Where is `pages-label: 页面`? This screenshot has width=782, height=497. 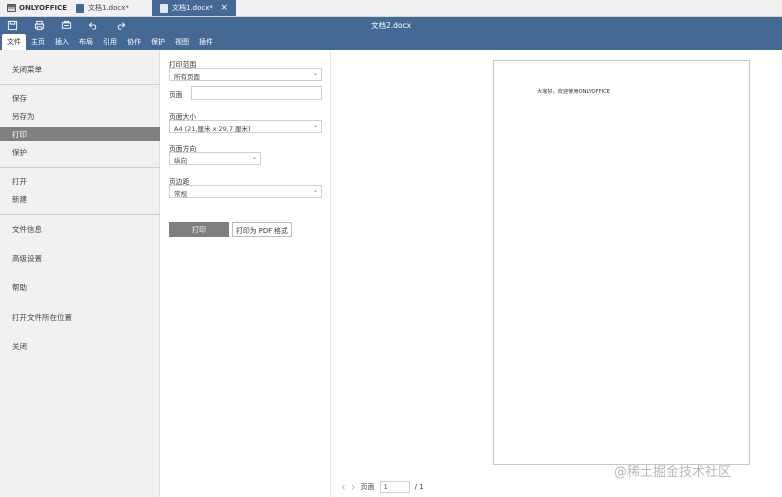
pages-label: 页面 is located at coordinates (176, 95).